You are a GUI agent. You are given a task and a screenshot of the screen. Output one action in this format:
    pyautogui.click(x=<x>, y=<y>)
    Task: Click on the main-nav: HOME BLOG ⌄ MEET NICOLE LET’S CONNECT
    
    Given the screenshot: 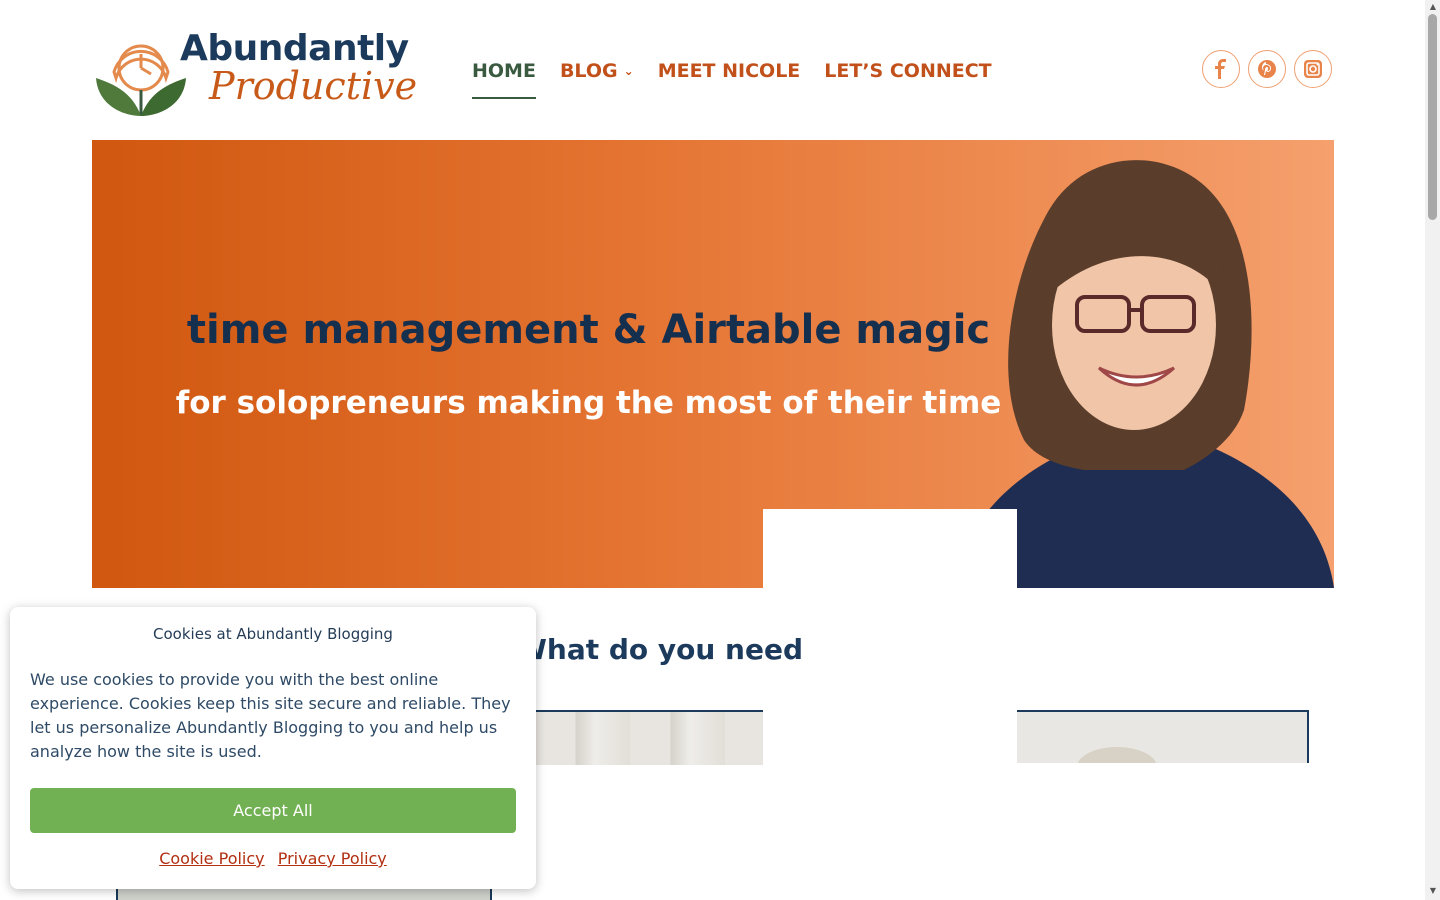 What is the action you would take?
    pyautogui.click(x=744, y=78)
    